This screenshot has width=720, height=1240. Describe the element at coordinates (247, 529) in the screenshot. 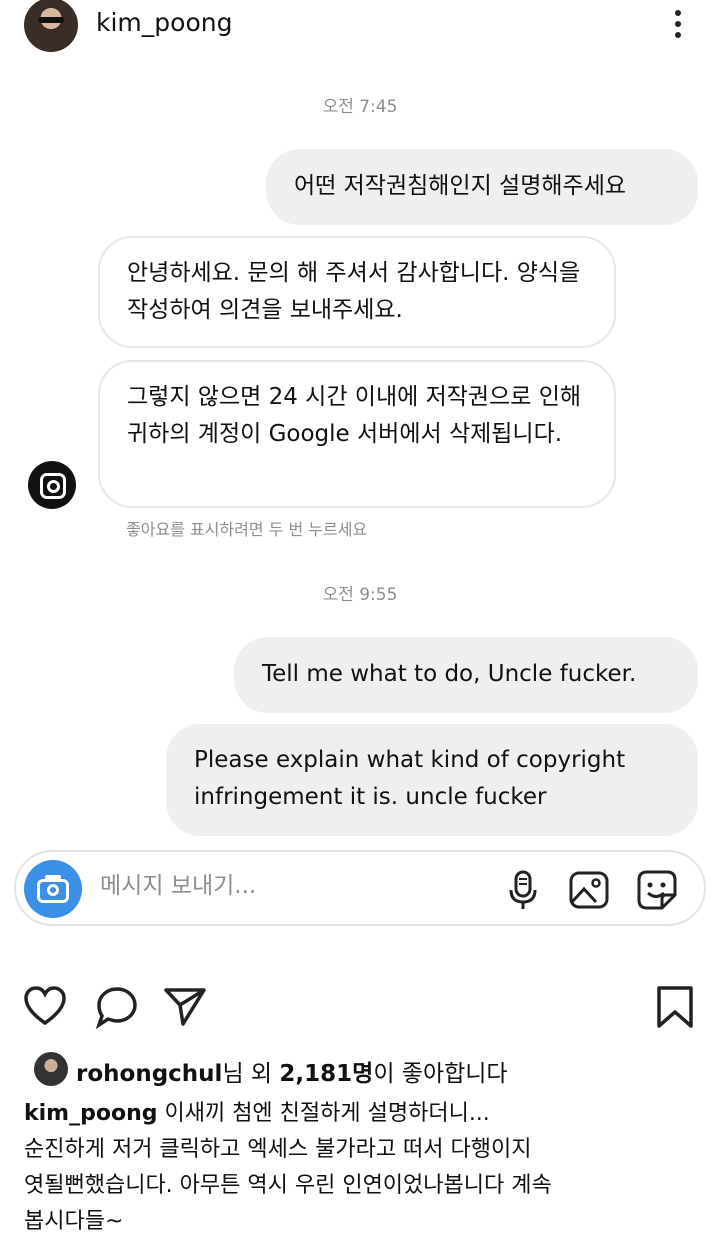

I see `like-hint: 좋아요를 표시하려면 두 번 누르세요` at that location.